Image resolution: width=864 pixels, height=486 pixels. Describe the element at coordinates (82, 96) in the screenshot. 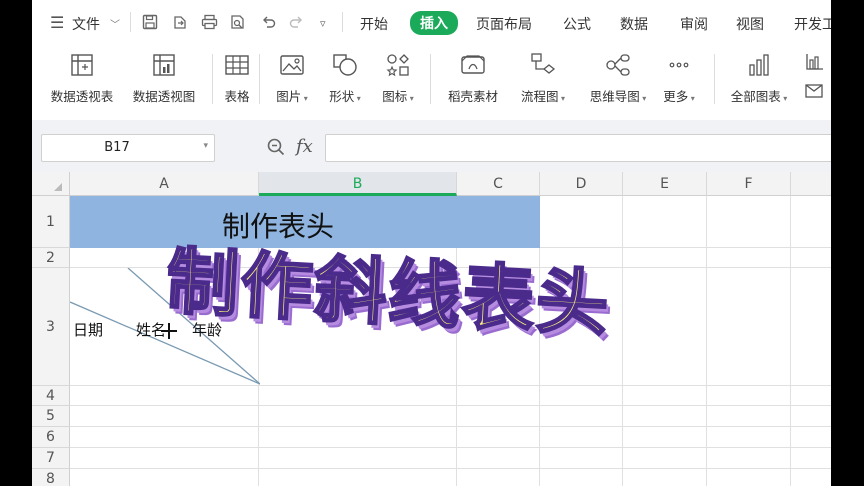

I see `ribbon-label: 数据透视表` at that location.